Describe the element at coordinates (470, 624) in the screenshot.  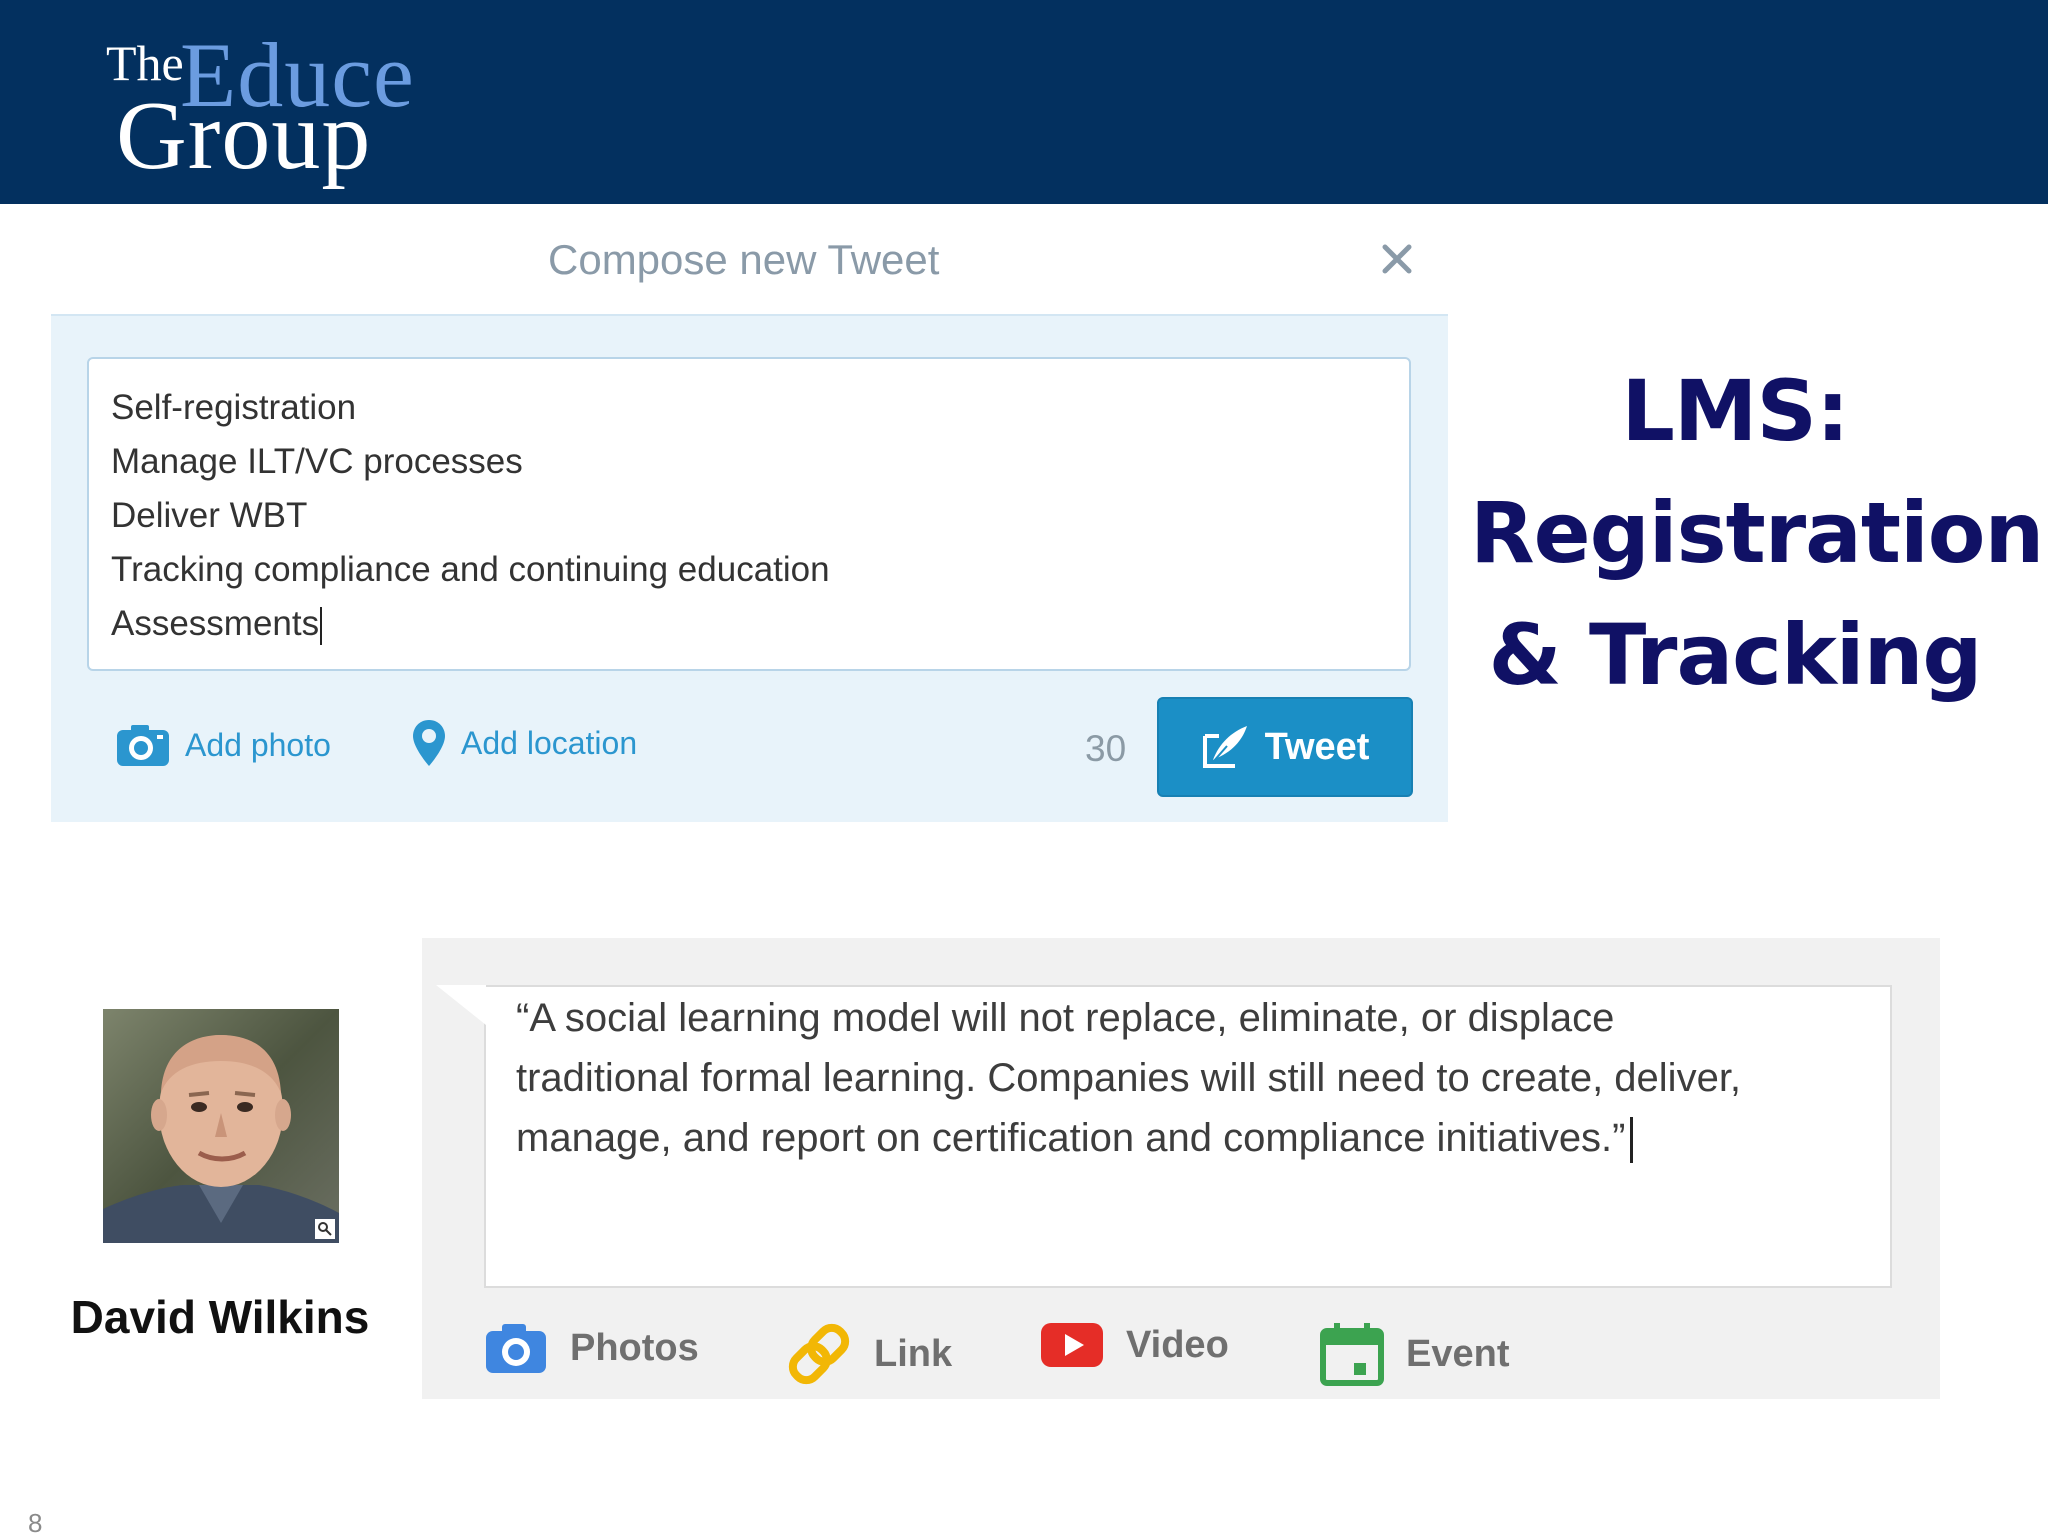
I see `tweet-line-last: Assessments` at that location.